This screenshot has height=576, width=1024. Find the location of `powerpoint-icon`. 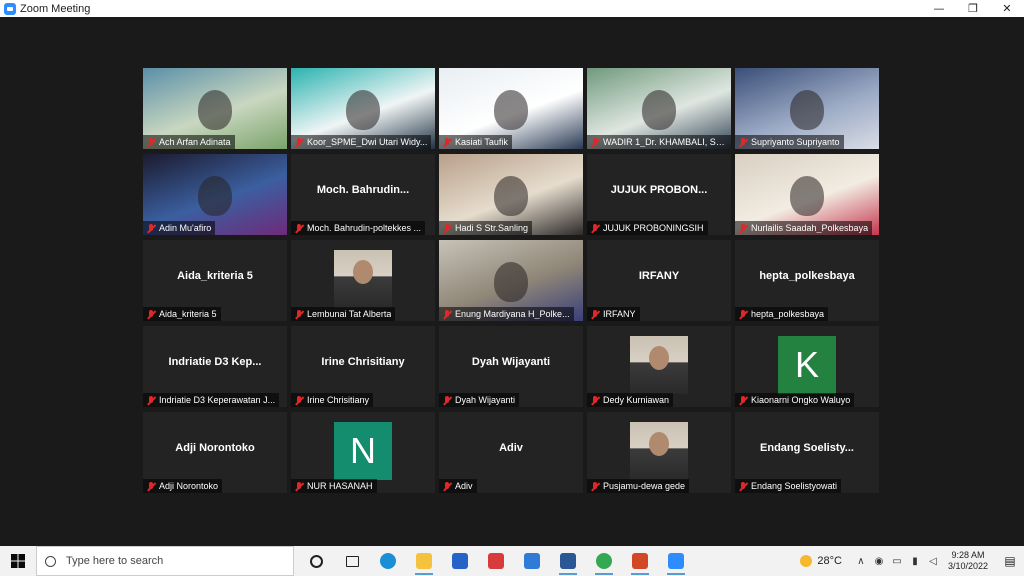

powerpoint-icon is located at coordinates (640, 561).